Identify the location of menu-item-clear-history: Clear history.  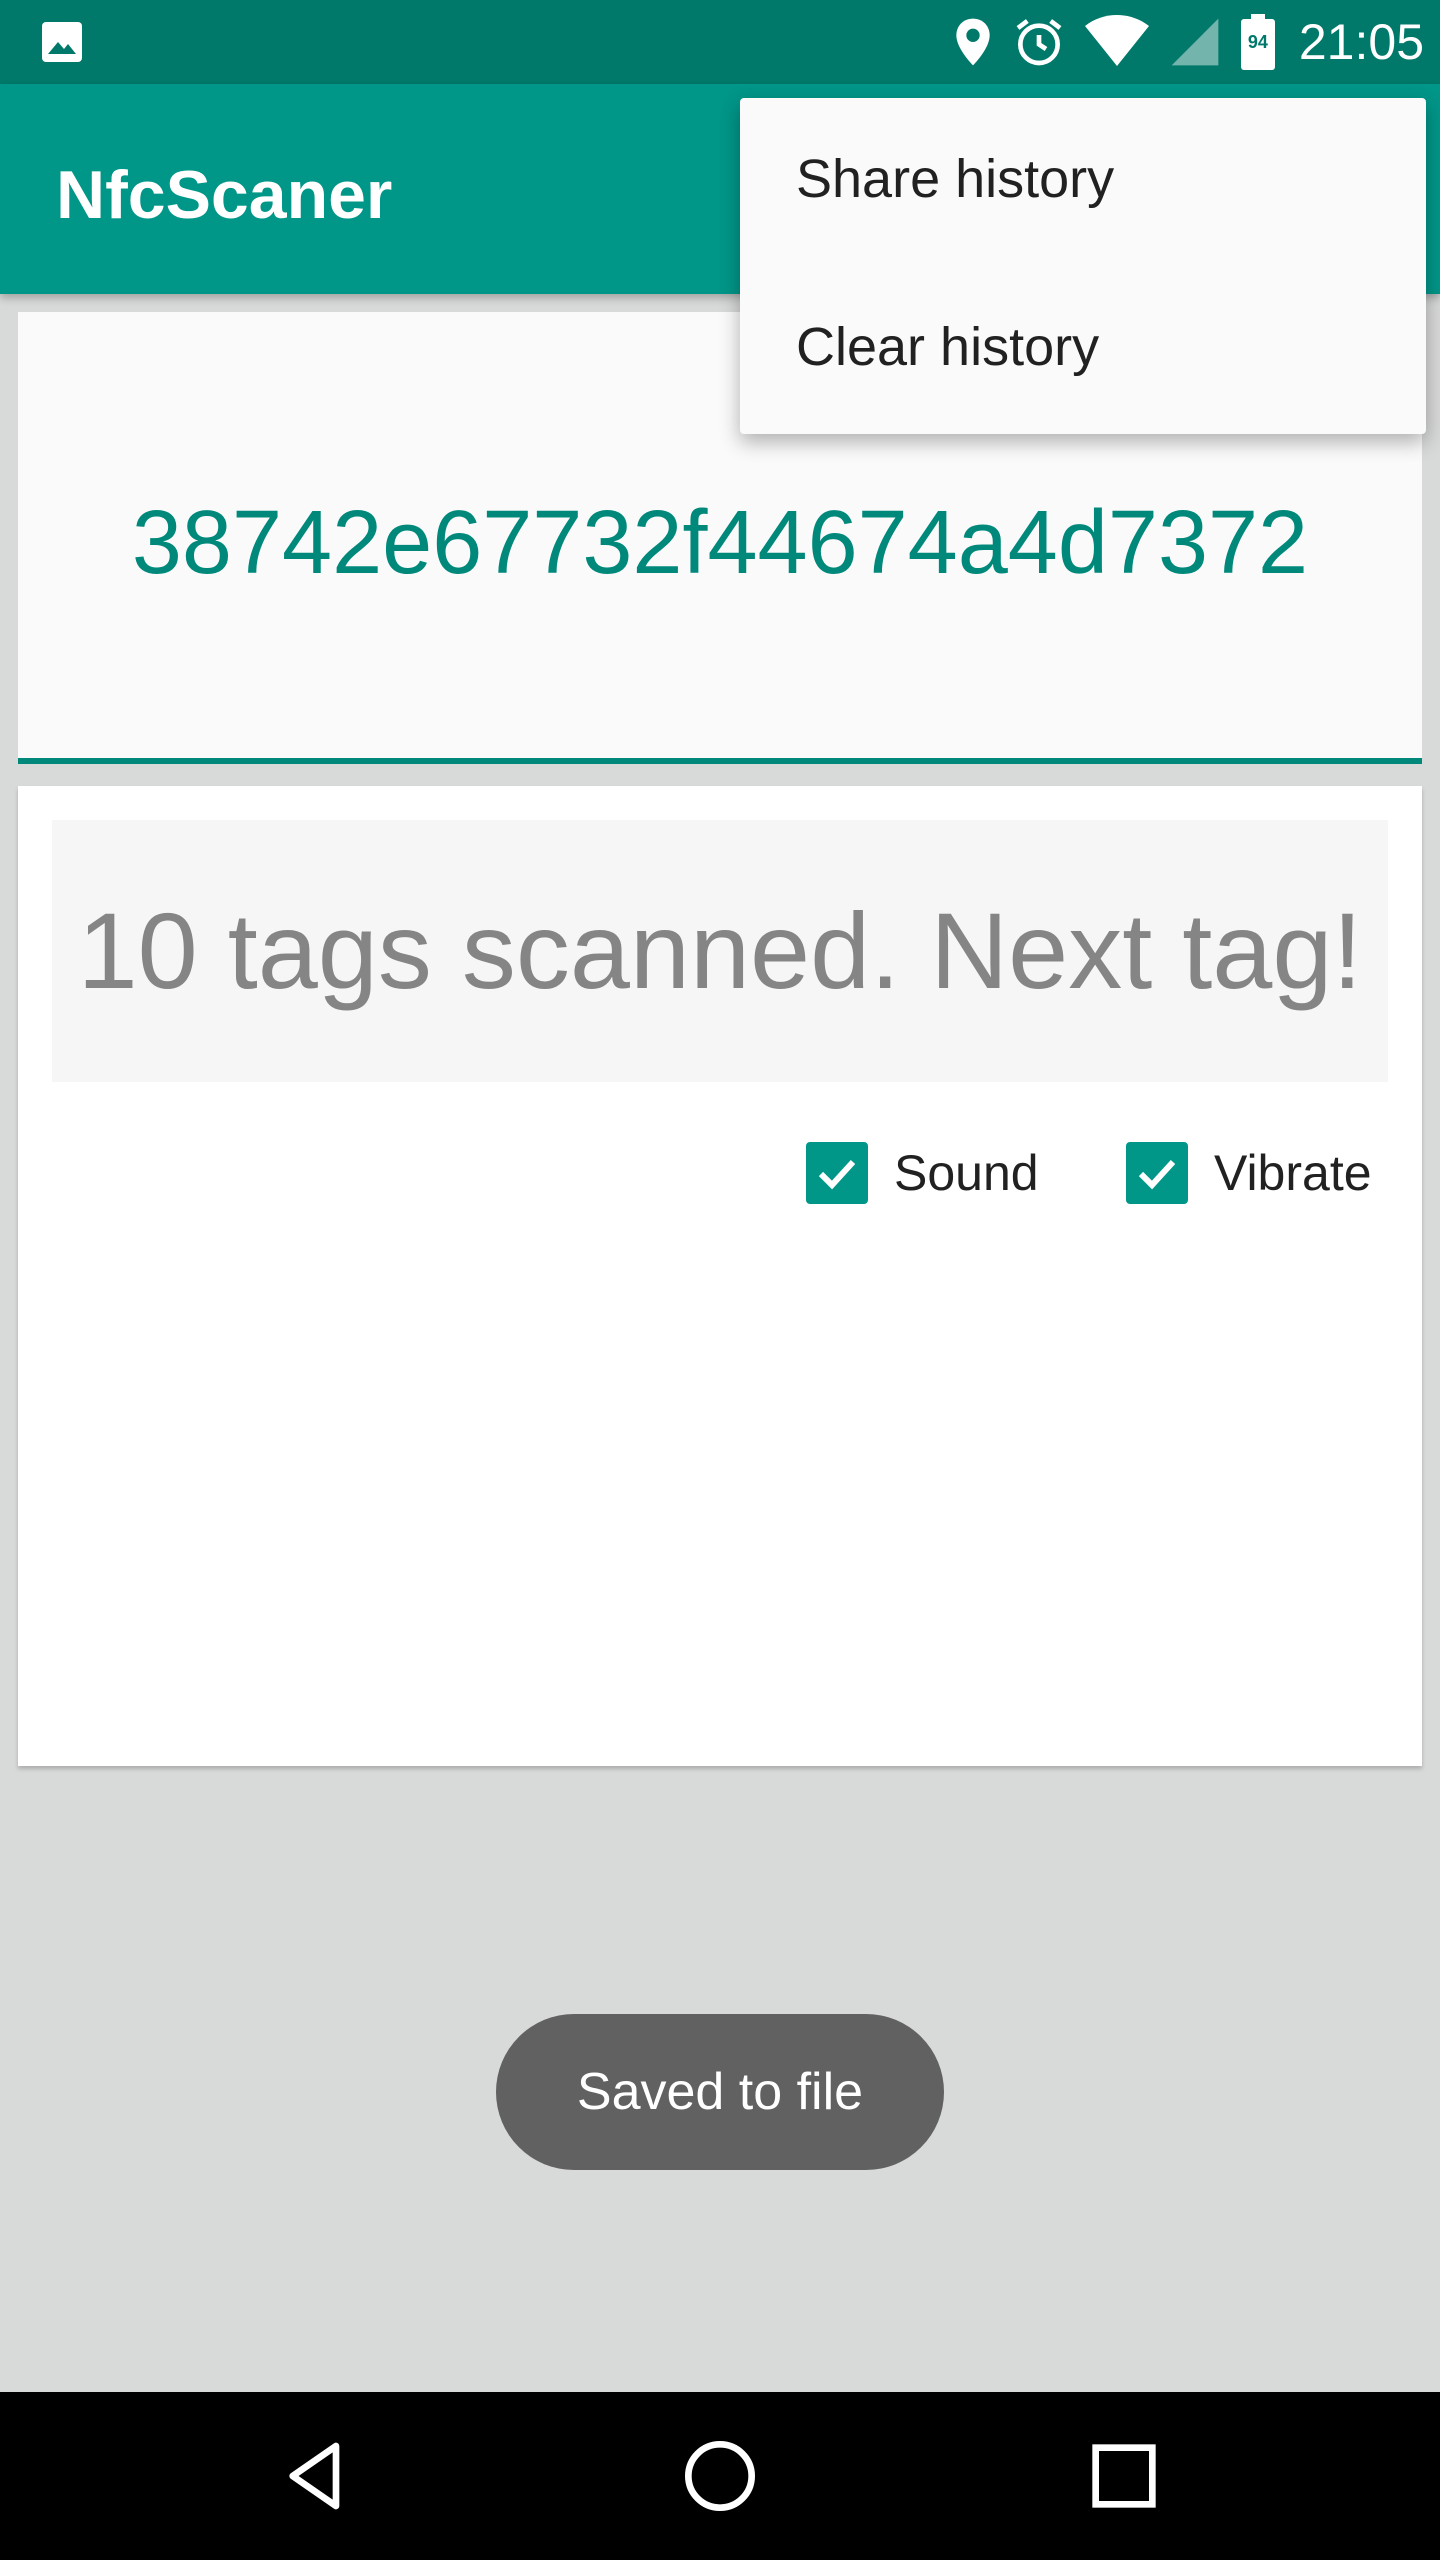
(1083, 350).